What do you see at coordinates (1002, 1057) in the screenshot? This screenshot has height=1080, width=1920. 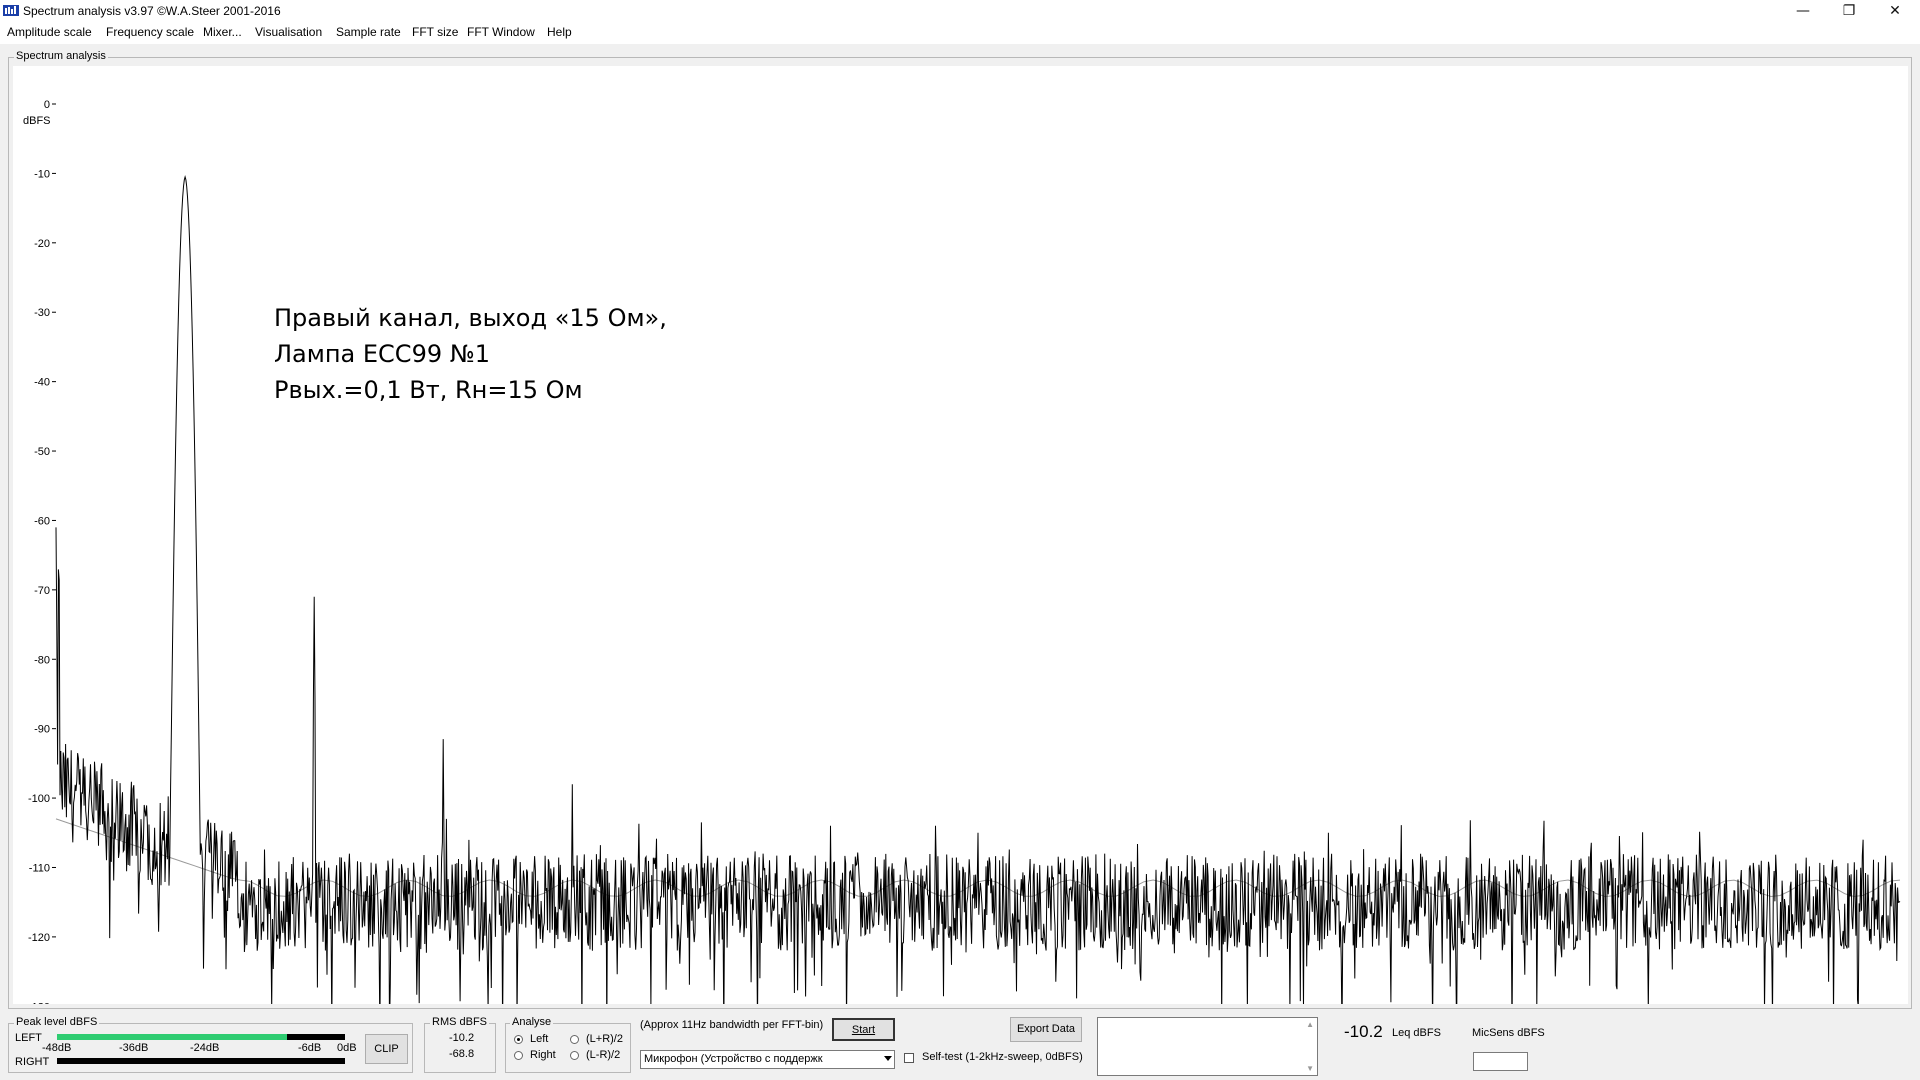 I see `selftest-label: Self-test (1-2kHz-sweep, 0dBFS)` at bounding box center [1002, 1057].